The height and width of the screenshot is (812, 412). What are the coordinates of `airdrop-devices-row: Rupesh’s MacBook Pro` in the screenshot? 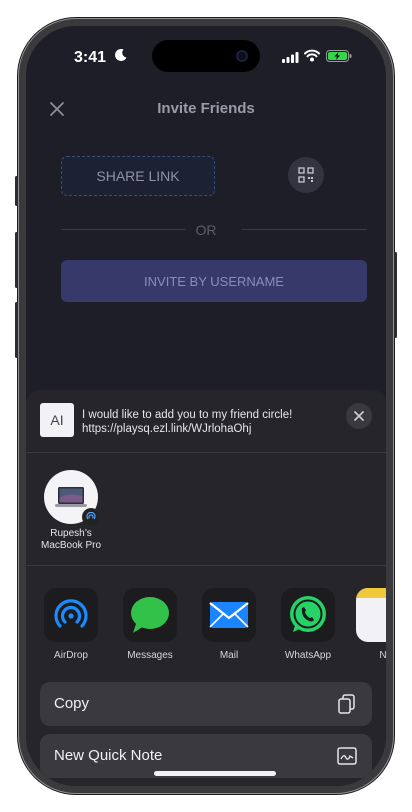 It's located at (206, 509).